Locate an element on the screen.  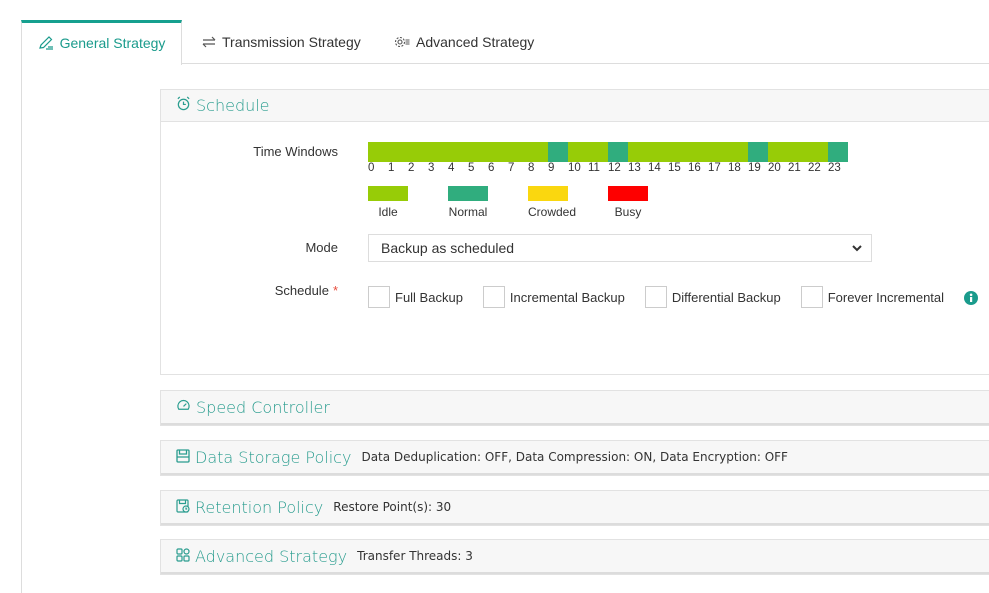
info-icon is located at coordinates (971, 300).